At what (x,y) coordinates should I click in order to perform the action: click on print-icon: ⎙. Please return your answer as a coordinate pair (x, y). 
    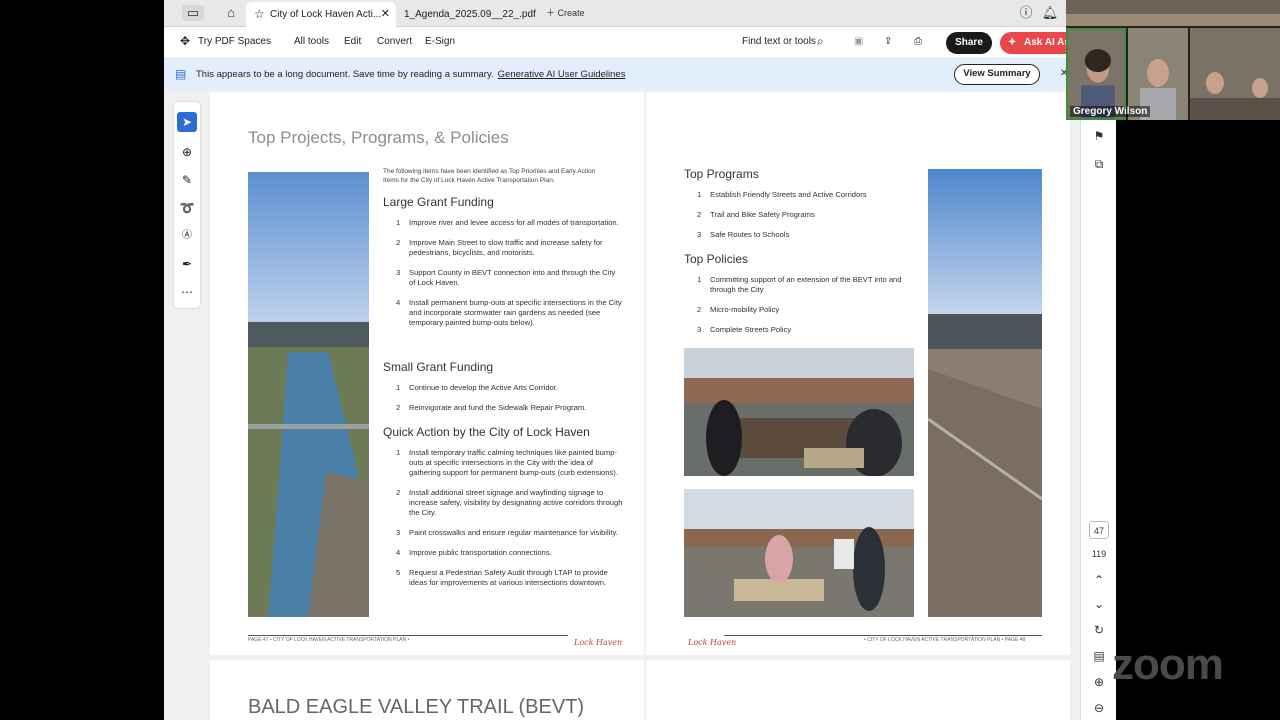
    Looking at the image, I should click on (918, 41).